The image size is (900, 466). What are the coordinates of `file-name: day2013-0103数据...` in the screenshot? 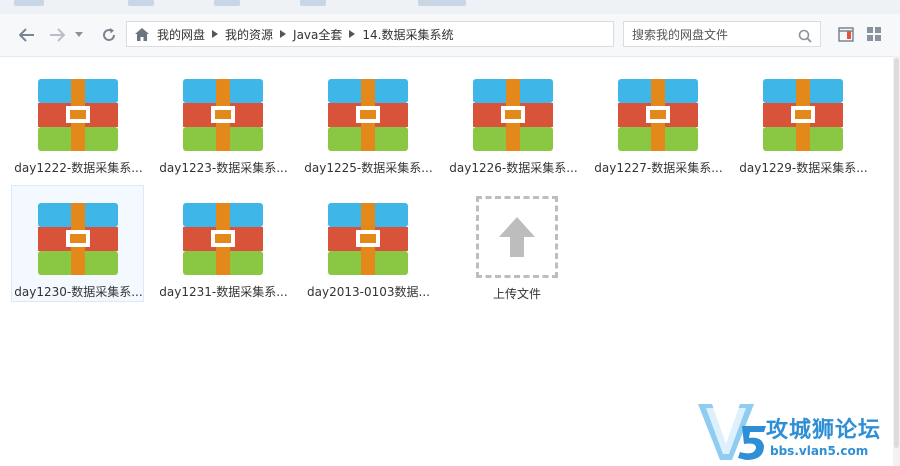 It's located at (368, 292).